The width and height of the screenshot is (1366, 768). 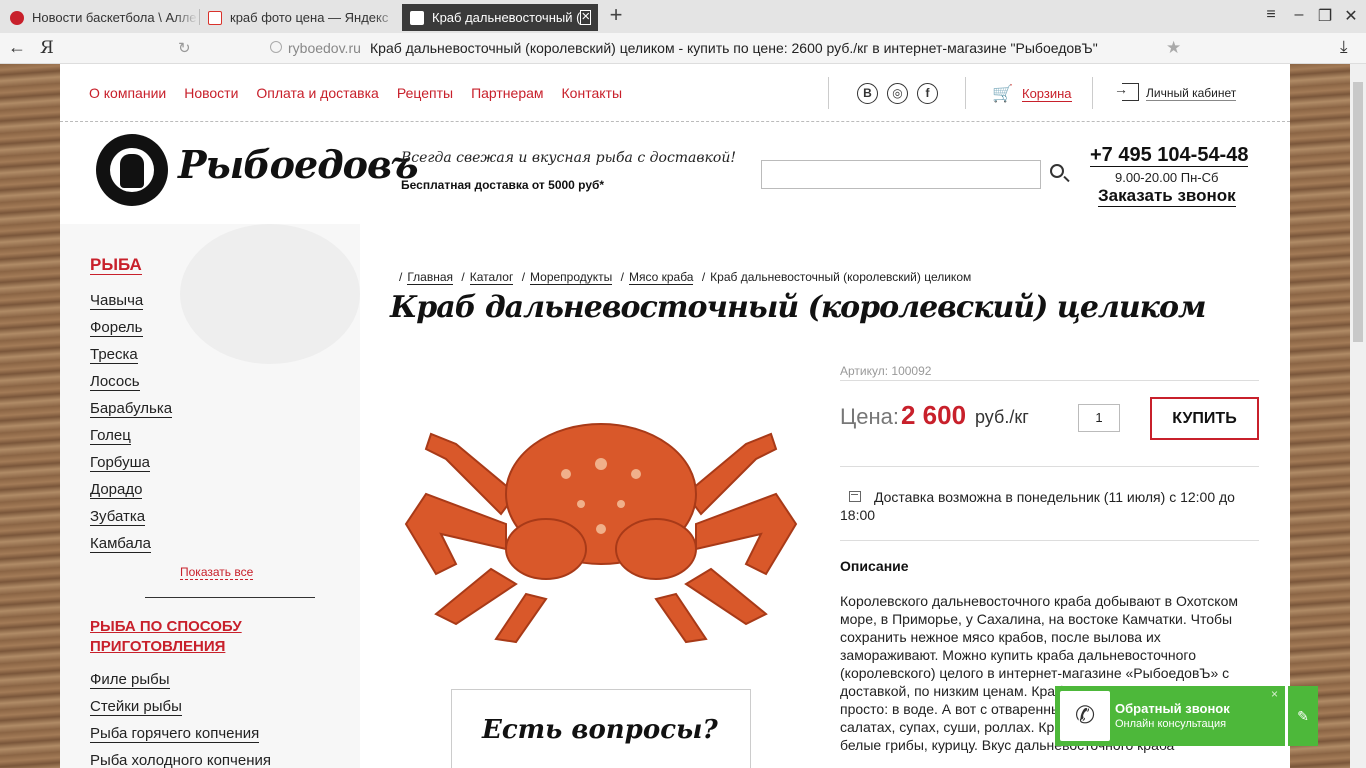 What do you see at coordinates (184, 48) in the screenshot?
I see `reload-icon: ↻` at bounding box center [184, 48].